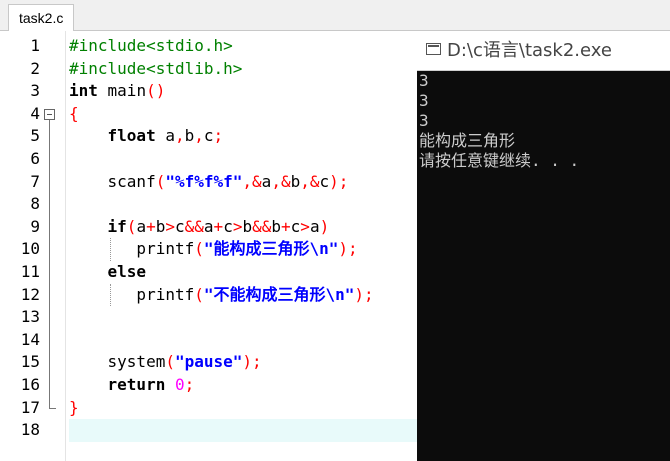 The height and width of the screenshot is (461, 670). What do you see at coordinates (35, 158) in the screenshot?
I see `line-number: 6` at bounding box center [35, 158].